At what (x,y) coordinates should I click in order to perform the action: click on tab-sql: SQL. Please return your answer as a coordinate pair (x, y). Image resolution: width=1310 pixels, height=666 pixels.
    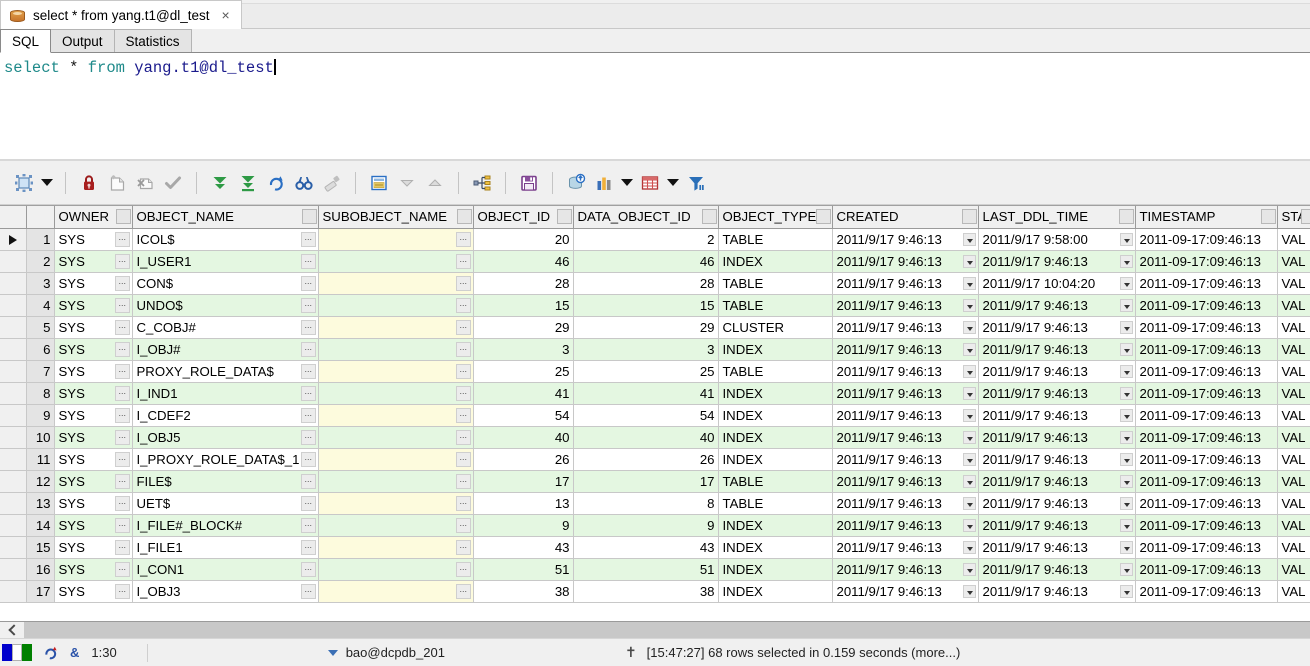
    Looking at the image, I should click on (26, 41).